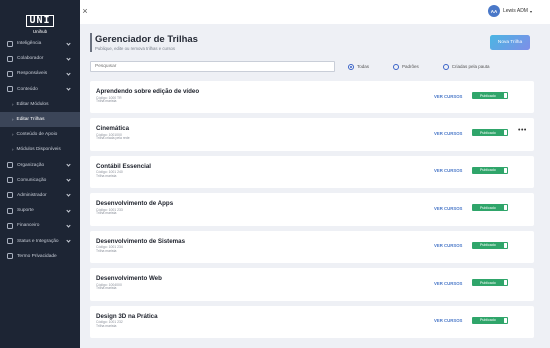 This screenshot has height=348, width=550. Describe the element at coordinates (40, 210) in the screenshot. I see `sidebar-item-suporte: Suporte` at that location.